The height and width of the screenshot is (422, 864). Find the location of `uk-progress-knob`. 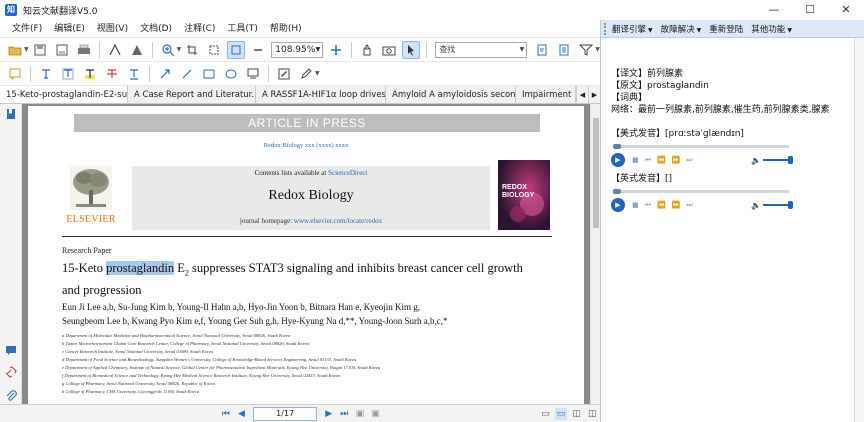

uk-progress-knob is located at coordinates (617, 191).